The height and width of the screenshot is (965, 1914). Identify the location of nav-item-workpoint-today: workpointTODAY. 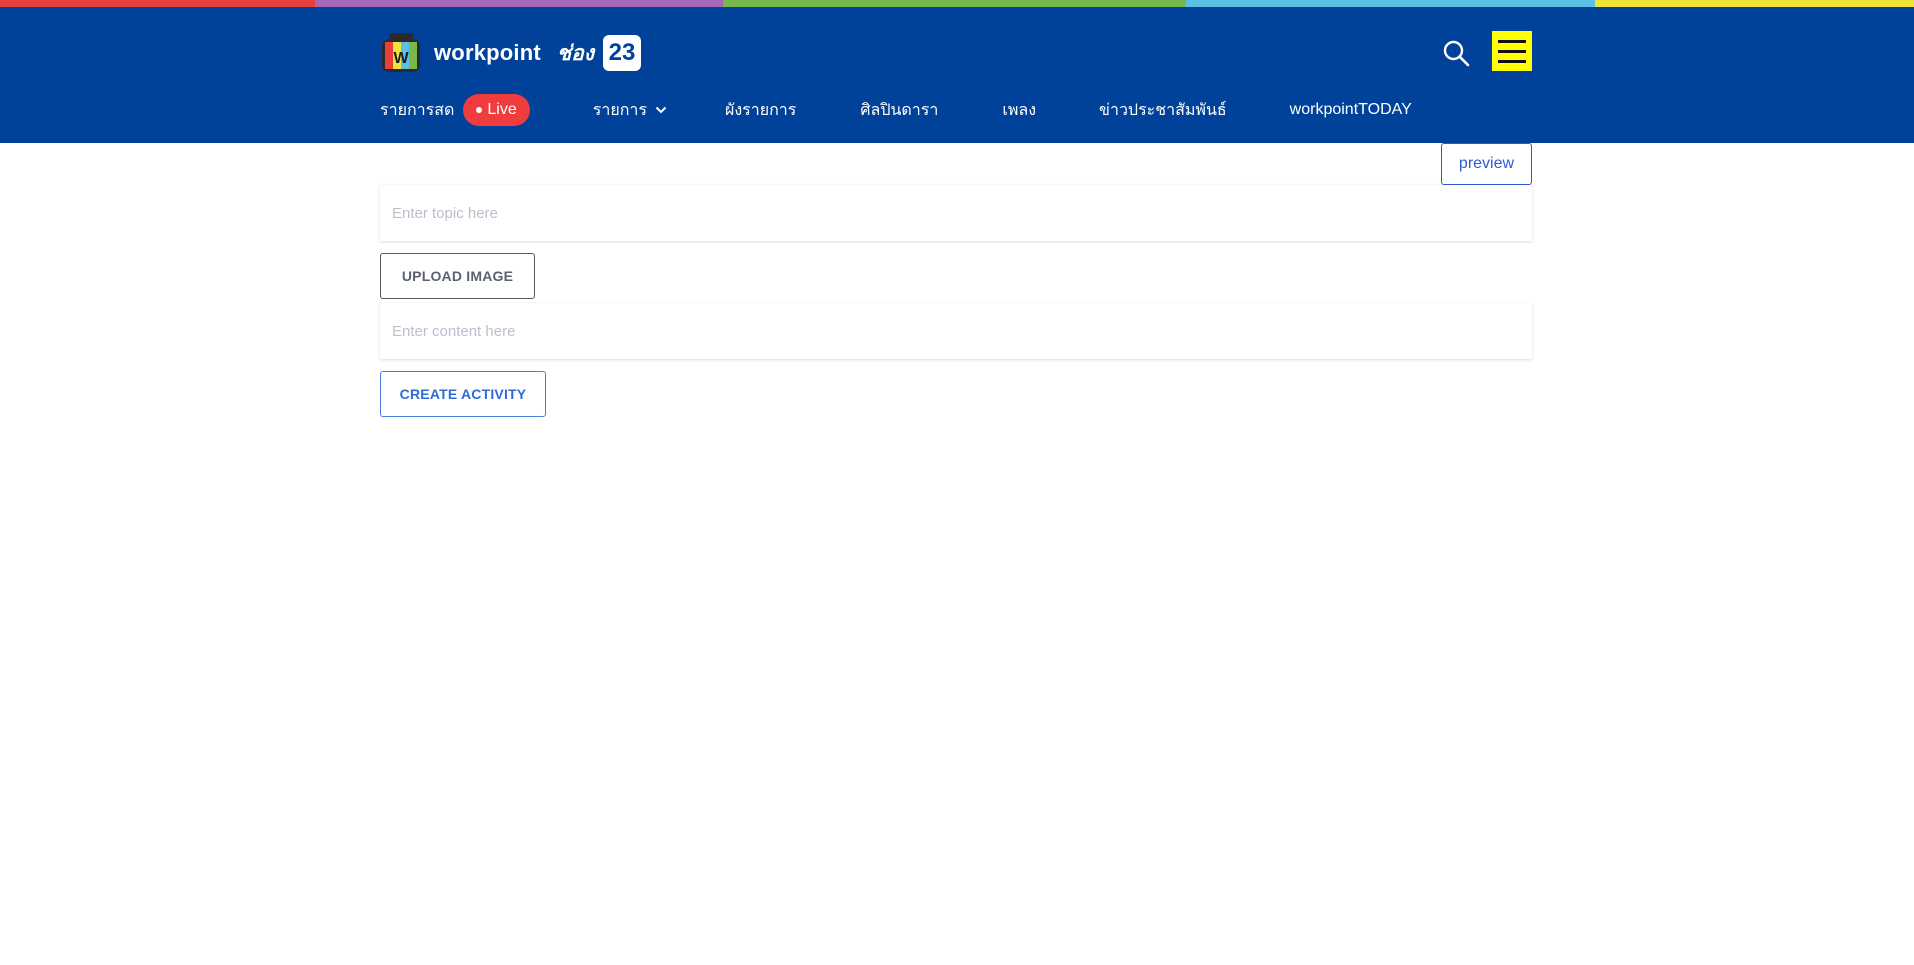
(1351, 110).